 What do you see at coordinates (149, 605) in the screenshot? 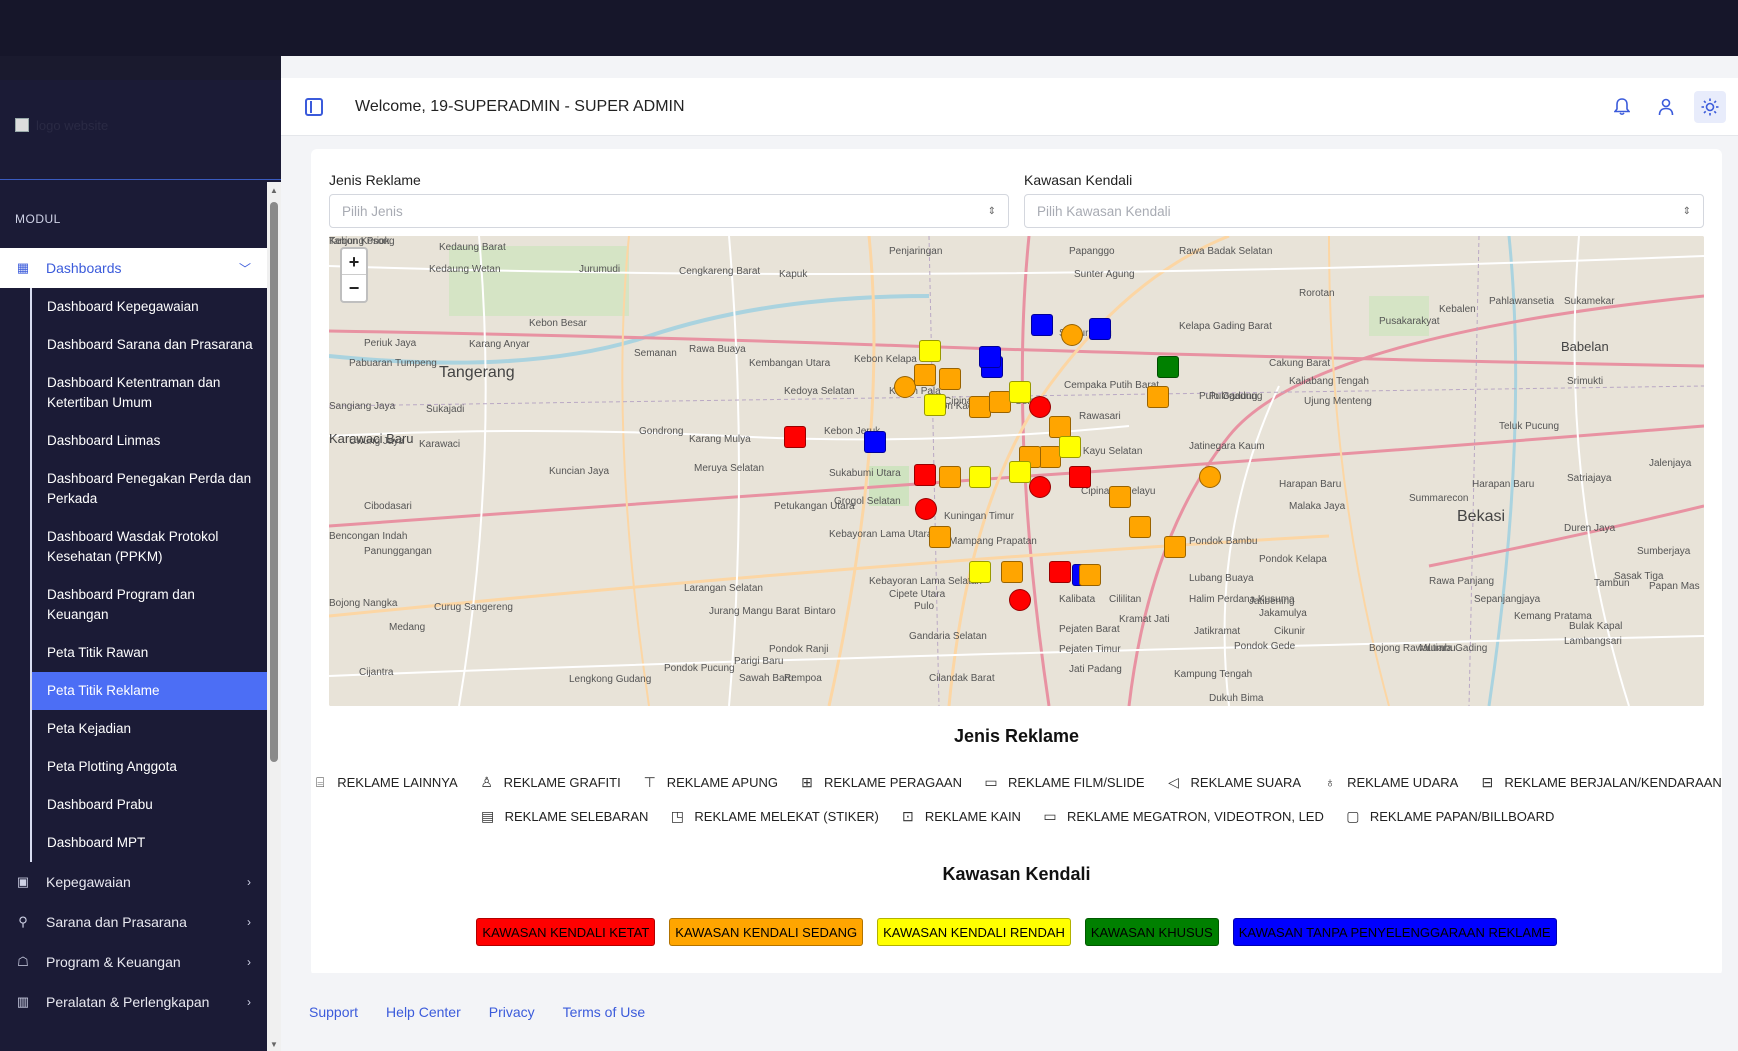
I see `sidebar-item-dashboard-program: Dashboard Program dan Keuangan` at bounding box center [149, 605].